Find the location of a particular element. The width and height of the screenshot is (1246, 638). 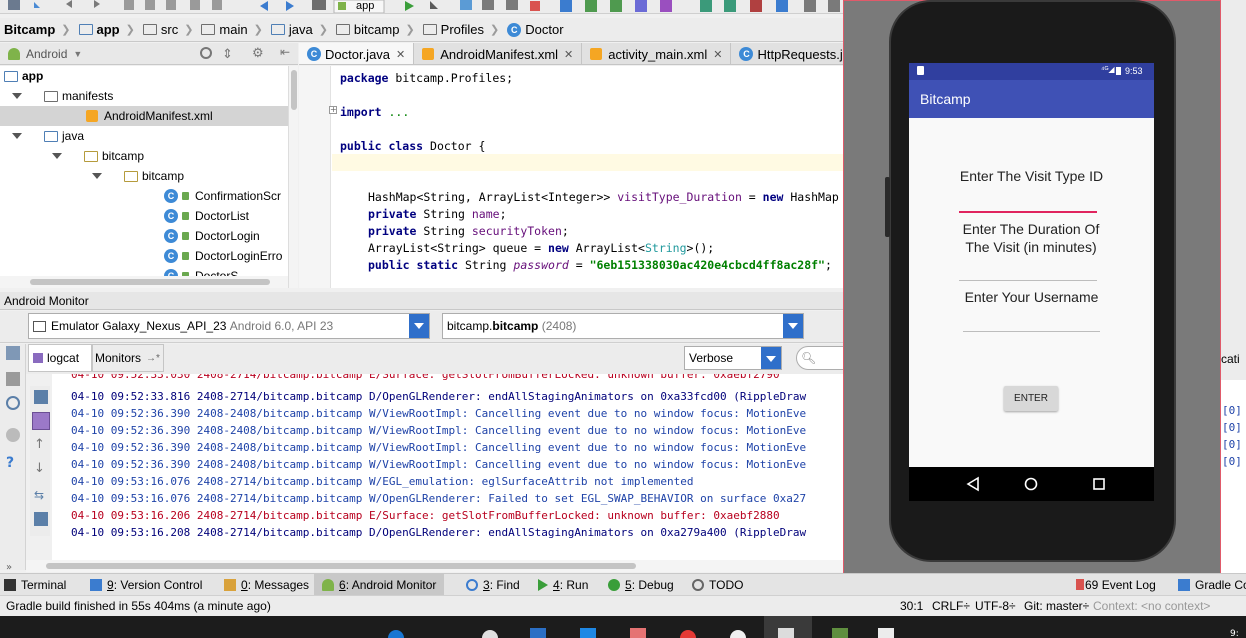

tool-debug: 5: Debug is located at coordinates (641, 584).